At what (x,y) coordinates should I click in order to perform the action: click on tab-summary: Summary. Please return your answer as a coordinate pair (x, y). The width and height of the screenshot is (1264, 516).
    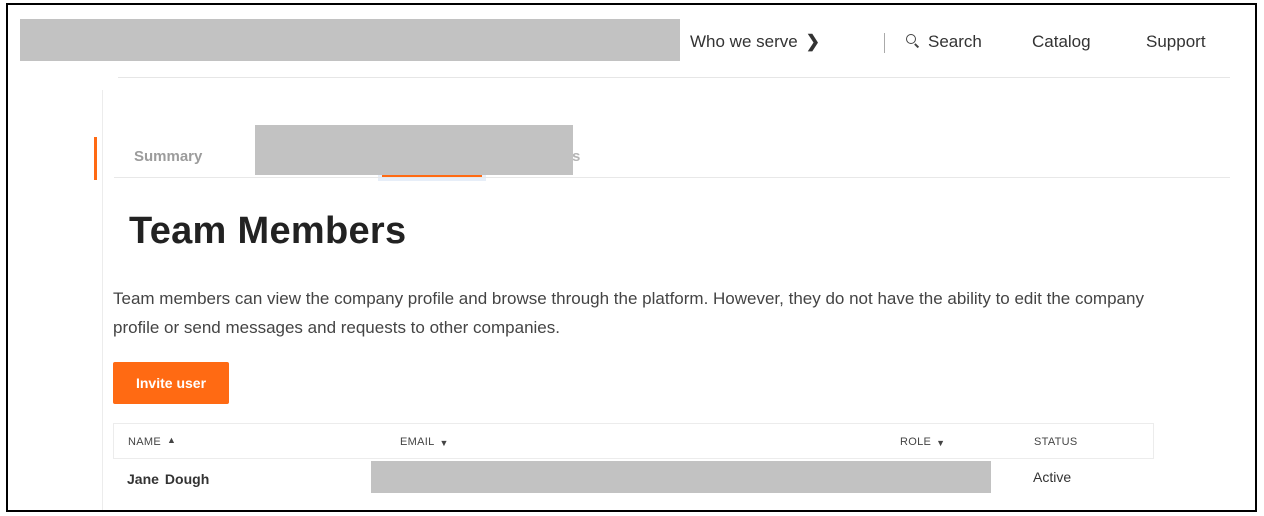
    Looking at the image, I should click on (168, 156).